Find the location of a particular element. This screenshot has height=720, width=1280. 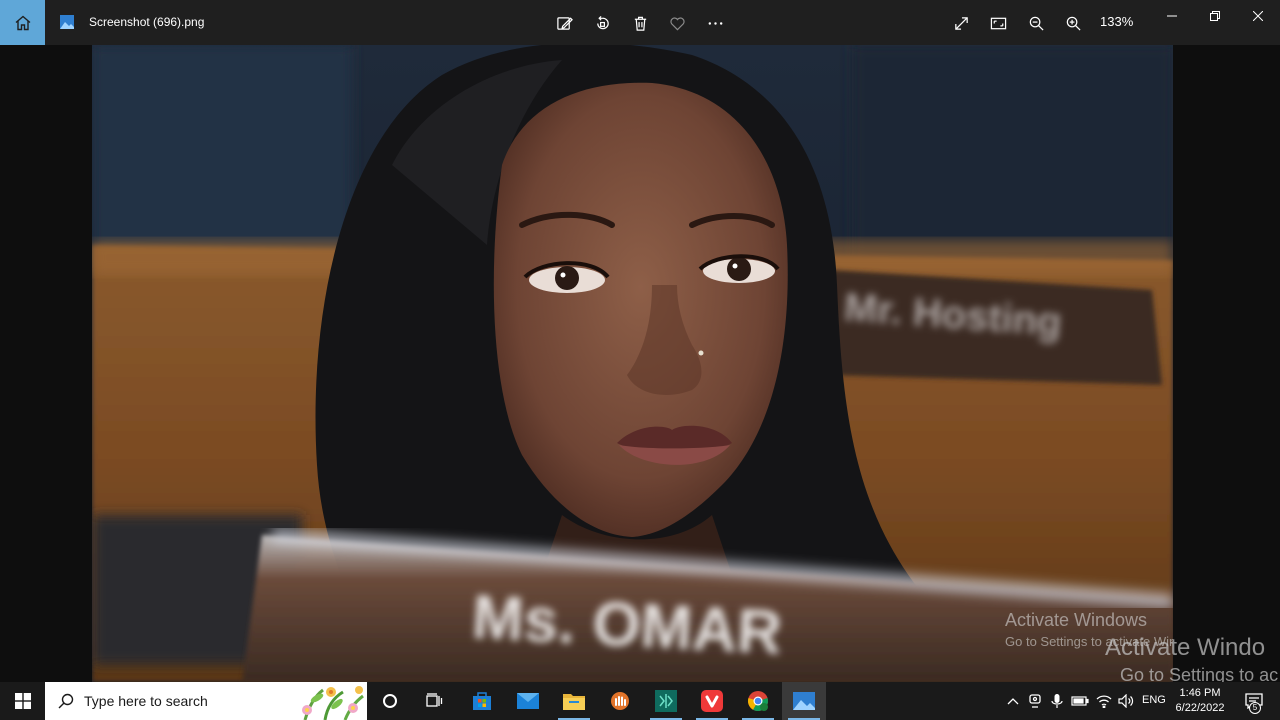

task-view-button is located at coordinates (434, 701).